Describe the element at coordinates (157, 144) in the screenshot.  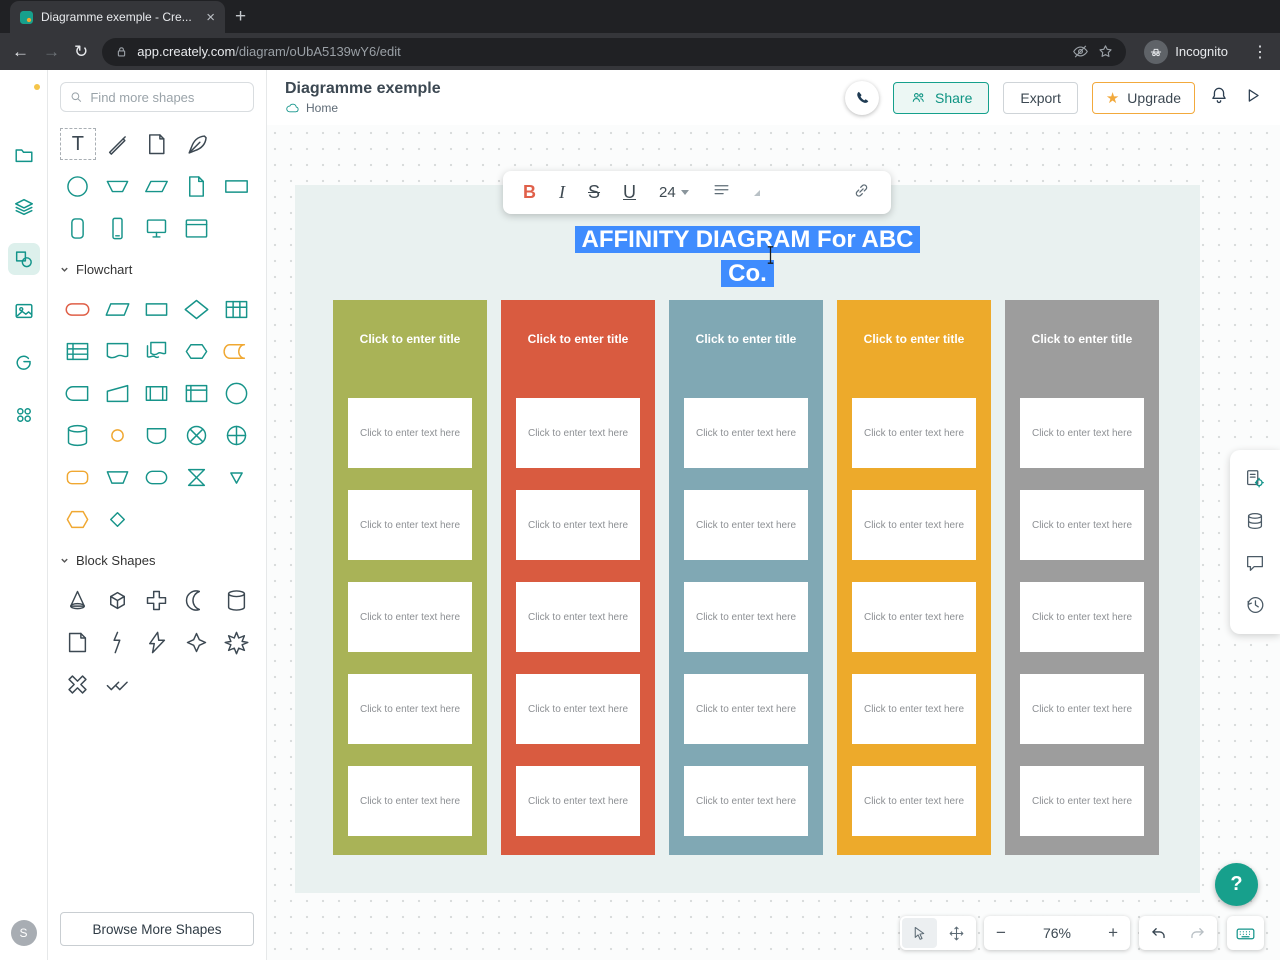
I see `shape-page-tool` at that location.